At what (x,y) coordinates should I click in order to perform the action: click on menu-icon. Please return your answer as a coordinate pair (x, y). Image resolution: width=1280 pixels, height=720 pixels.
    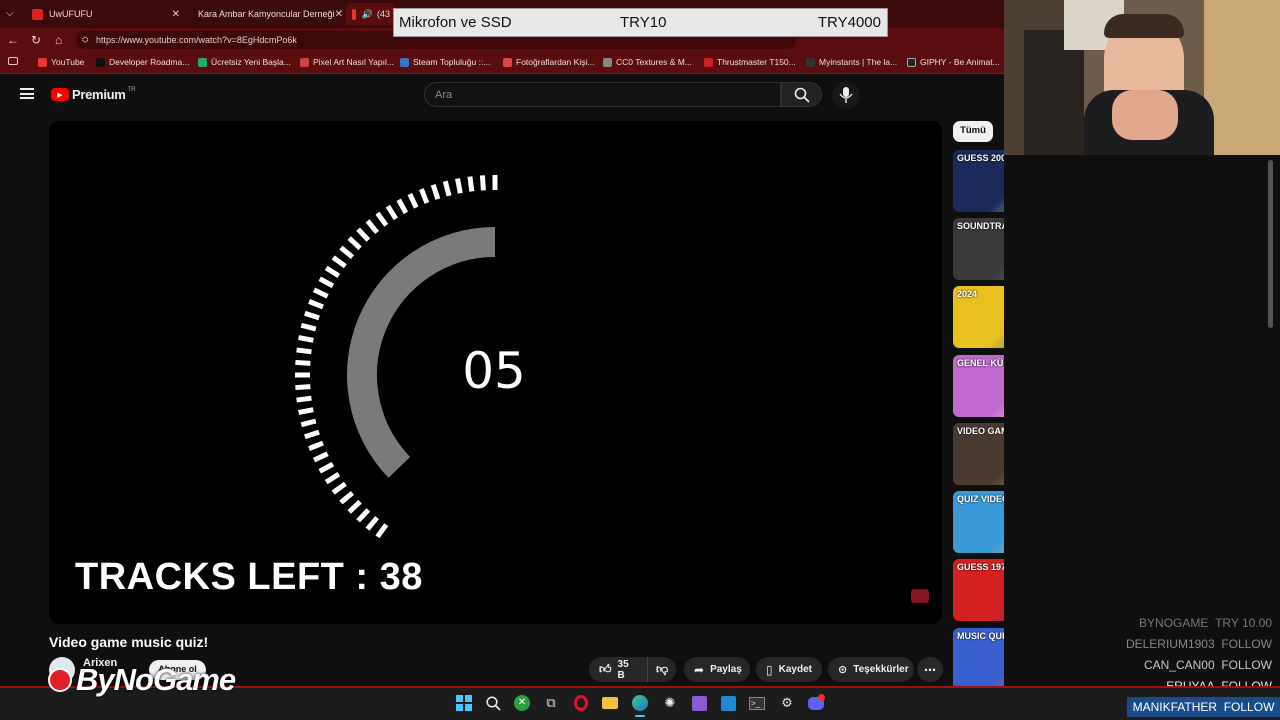
    Looking at the image, I should click on (27, 93).